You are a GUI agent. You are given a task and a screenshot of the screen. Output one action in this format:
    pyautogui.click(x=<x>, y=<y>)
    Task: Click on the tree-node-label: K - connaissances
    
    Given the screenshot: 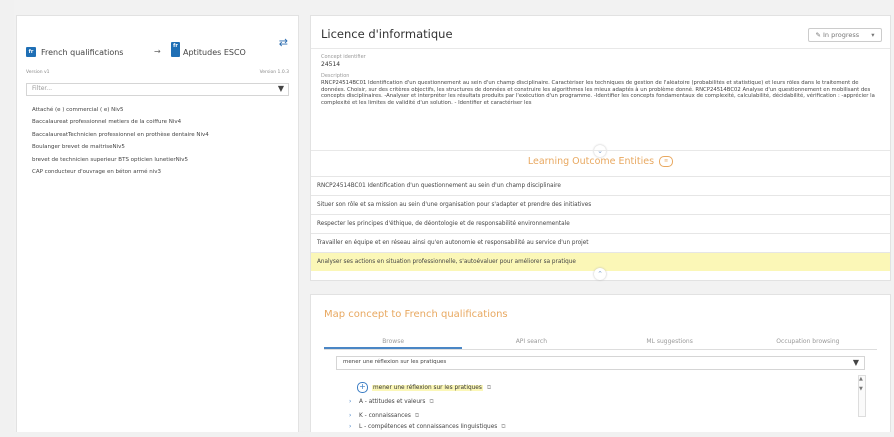 What is the action you would take?
    pyautogui.click(x=385, y=416)
    